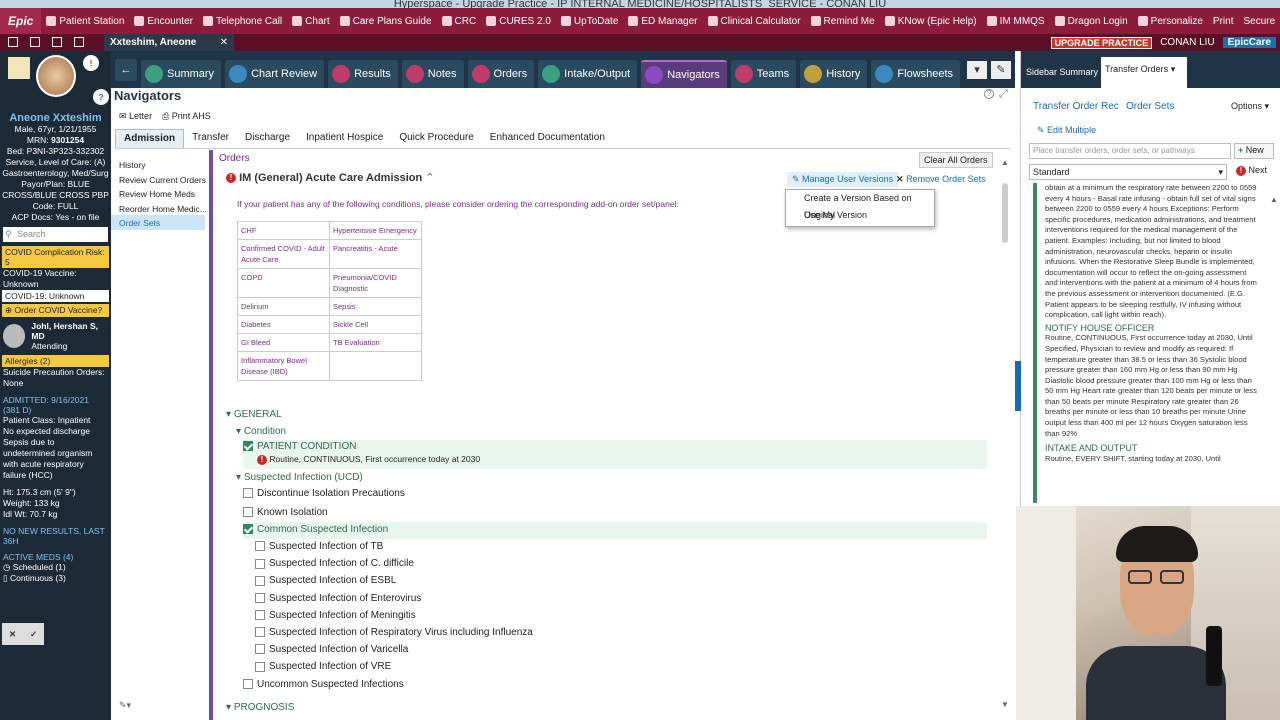 This screenshot has width=1280, height=720. I want to click on back-button: ←, so click(126, 69).